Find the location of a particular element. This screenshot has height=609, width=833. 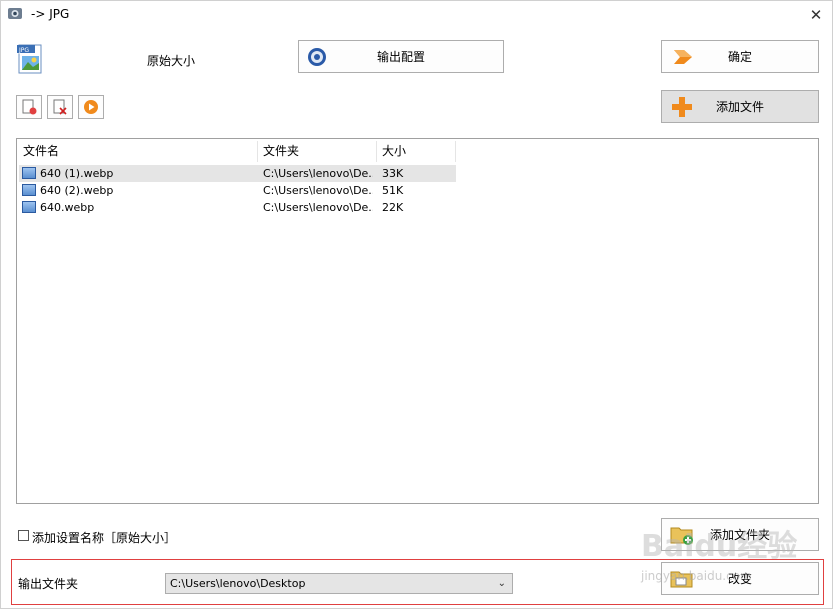

title-bar: -> JPG ✕ is located at coordinates (416, 15).